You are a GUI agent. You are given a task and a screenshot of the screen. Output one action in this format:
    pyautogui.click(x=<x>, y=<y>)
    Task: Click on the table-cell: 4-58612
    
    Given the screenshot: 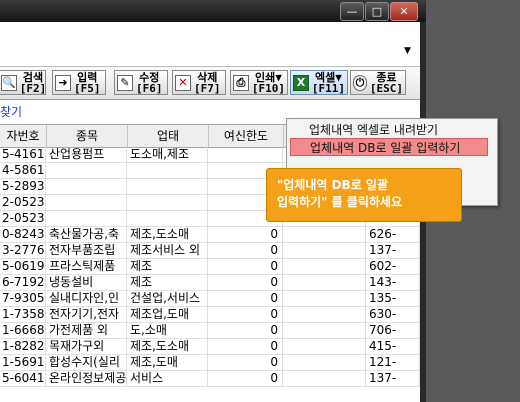 What is the action you would take?
    pyautogui.click(x=24, y=170)
    